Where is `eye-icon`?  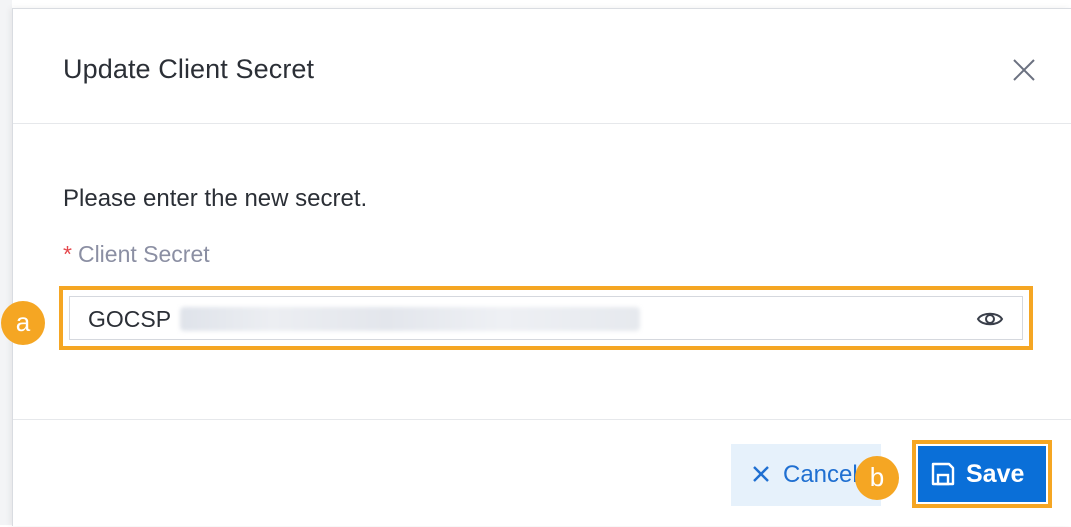 eye-icon is located at coordinates (990, 319).